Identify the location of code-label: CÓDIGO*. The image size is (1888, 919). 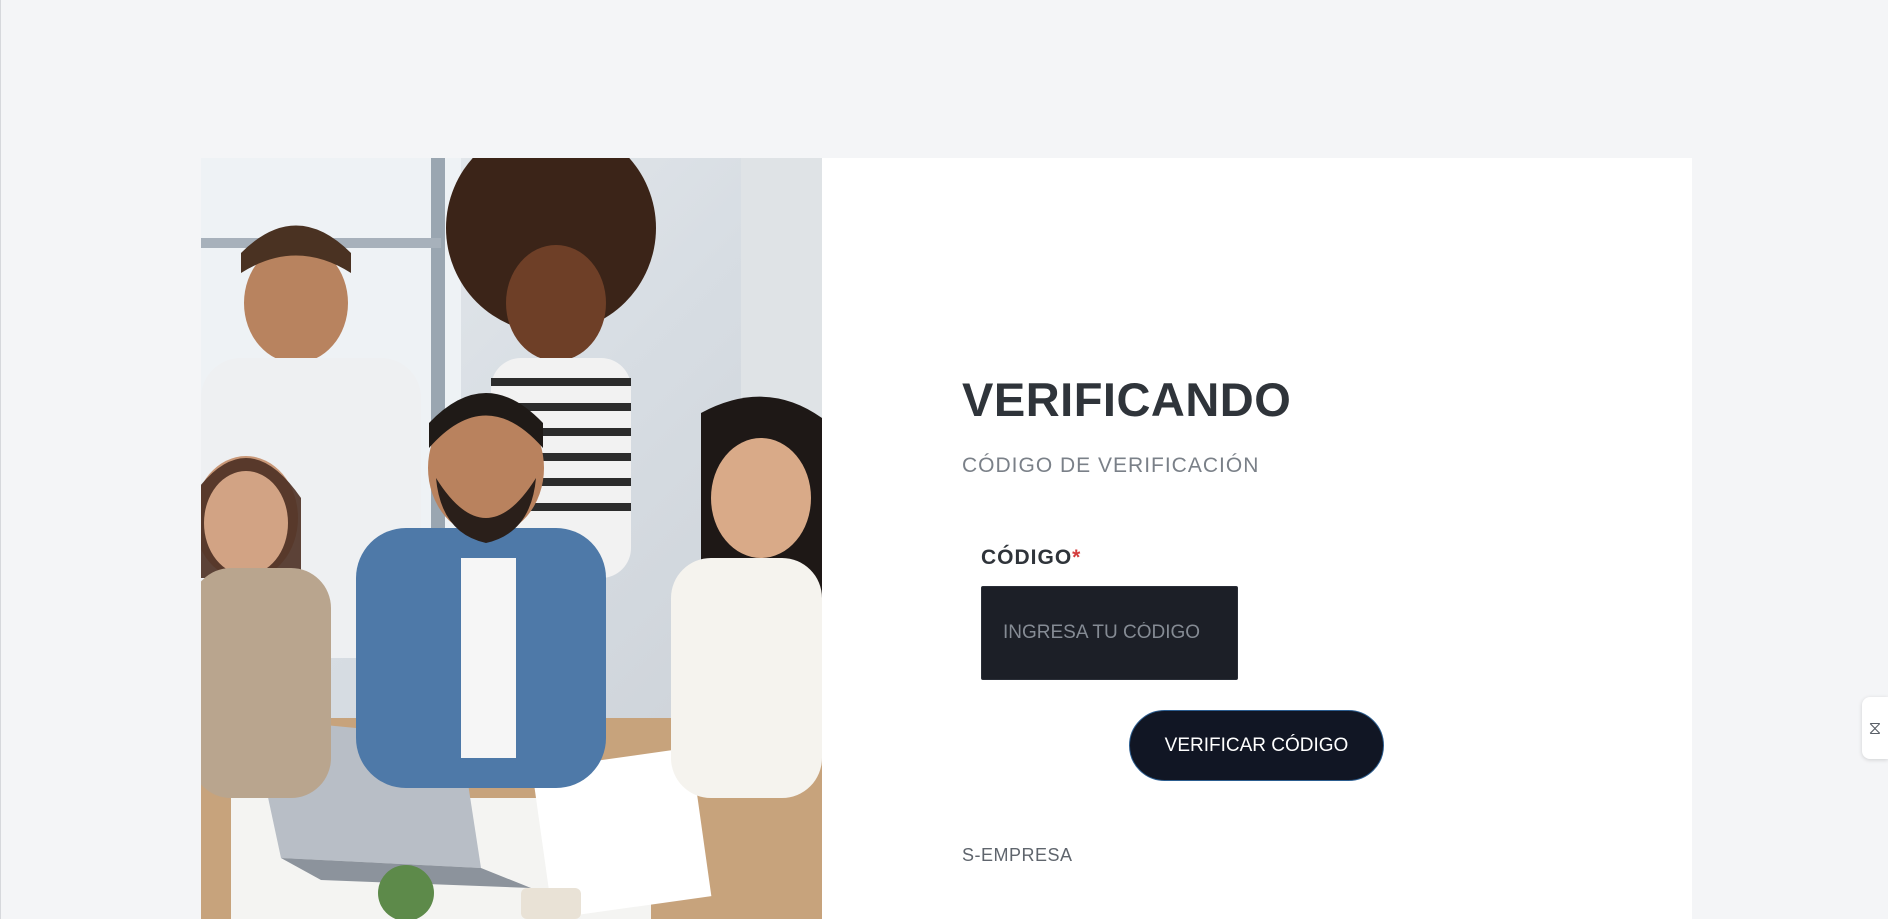
(1031, 558).